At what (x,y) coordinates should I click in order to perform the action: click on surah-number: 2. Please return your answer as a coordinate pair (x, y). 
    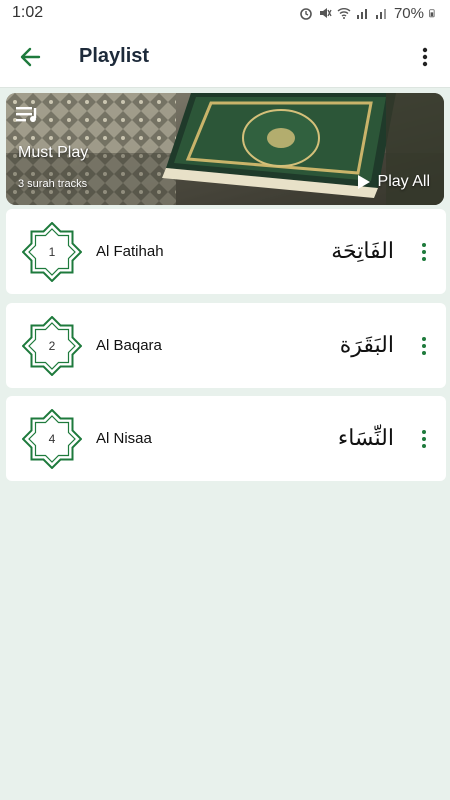
    Looking at the image, I should click on (52, 345).